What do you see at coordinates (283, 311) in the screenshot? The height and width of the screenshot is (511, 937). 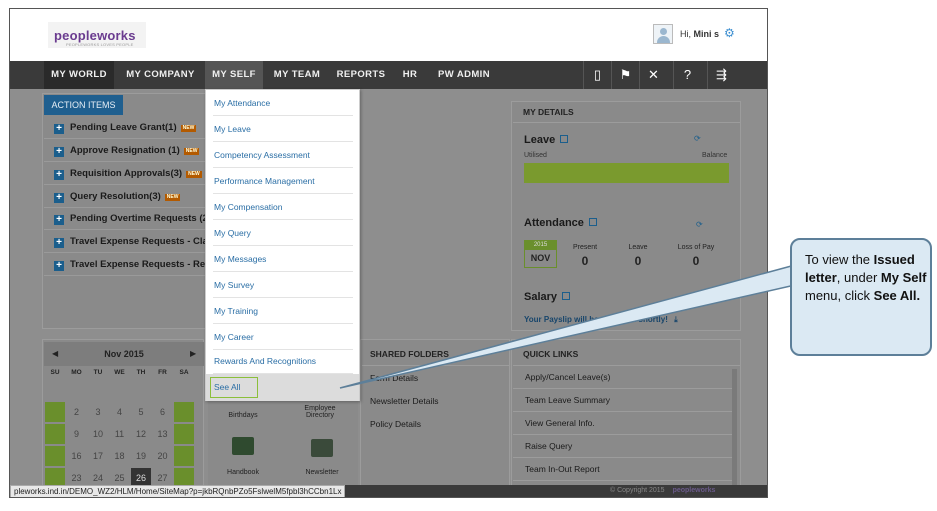 I see `menu-item-my-training: My Training` at bounding box center [283, 311].